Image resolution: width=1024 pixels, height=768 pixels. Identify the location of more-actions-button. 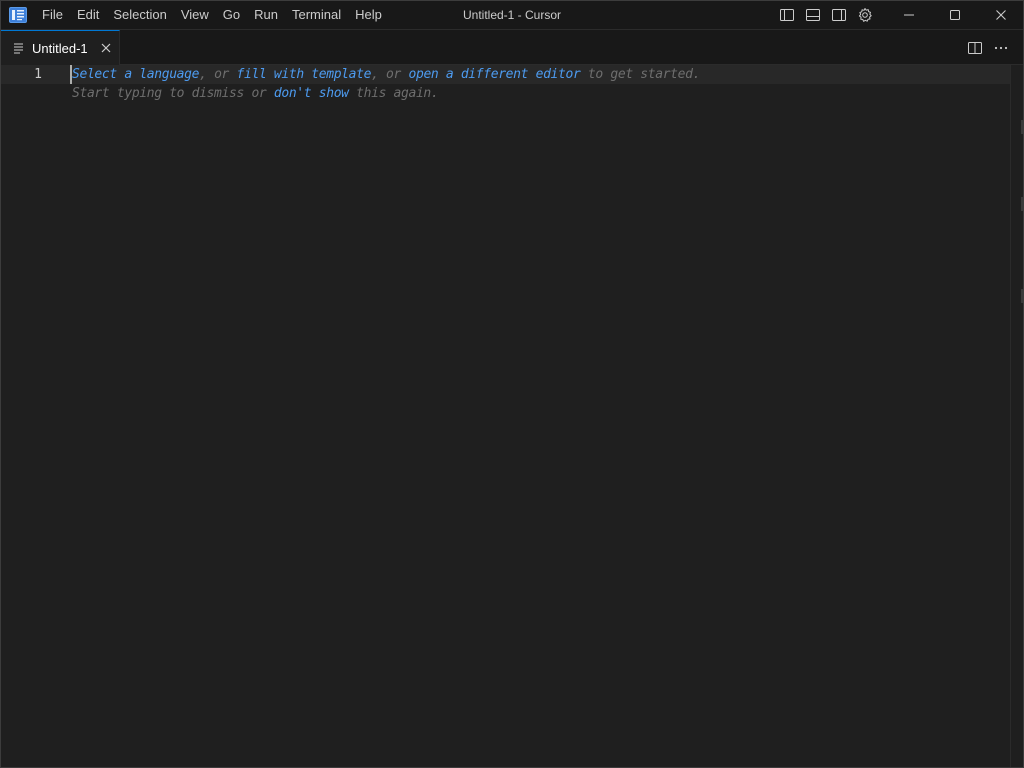
(1001, 48).